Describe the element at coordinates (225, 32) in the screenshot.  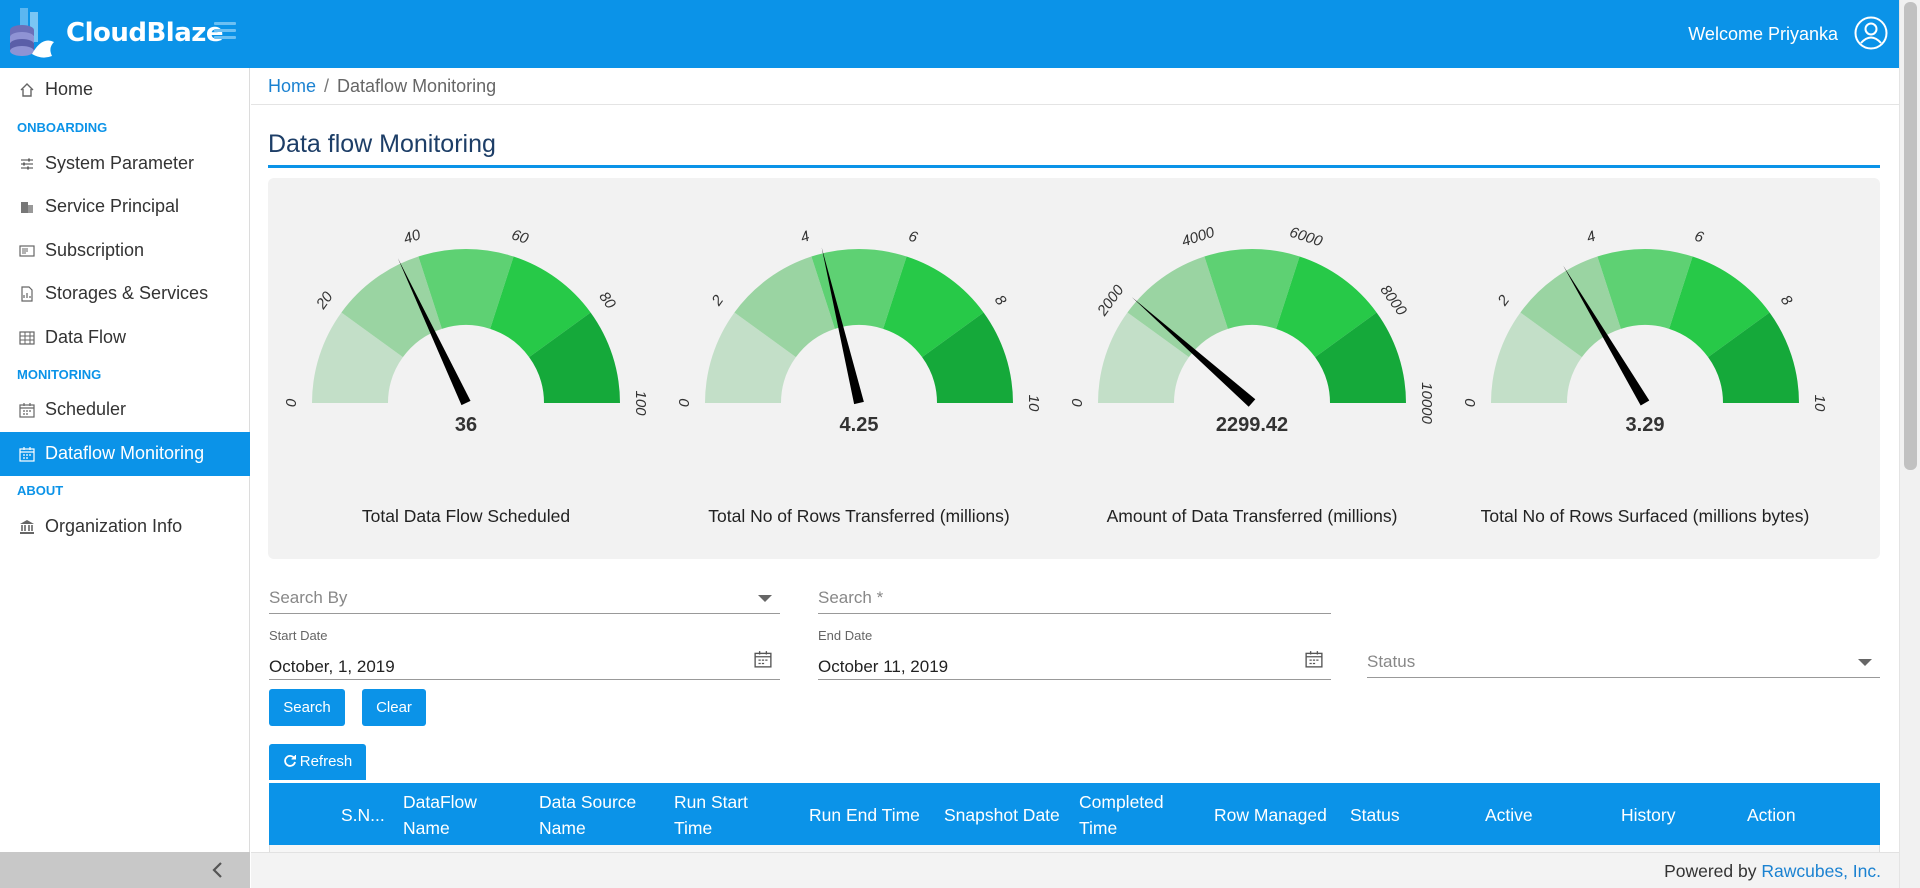
I see `menu-toggle-icon` at that location.